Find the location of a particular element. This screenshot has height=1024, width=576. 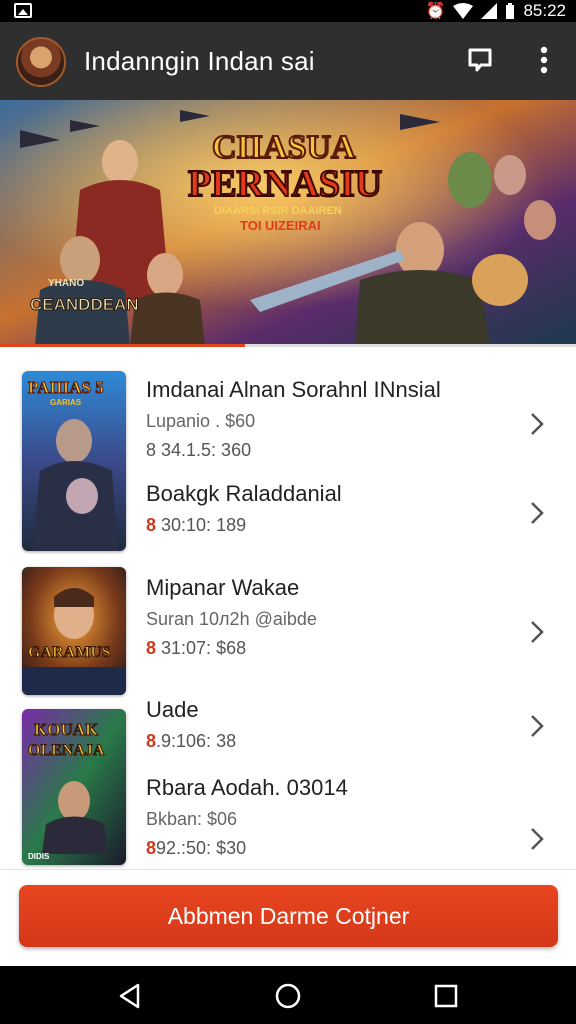

status-icons: ⏰ 85:22 is located at coordinates (496, 11).